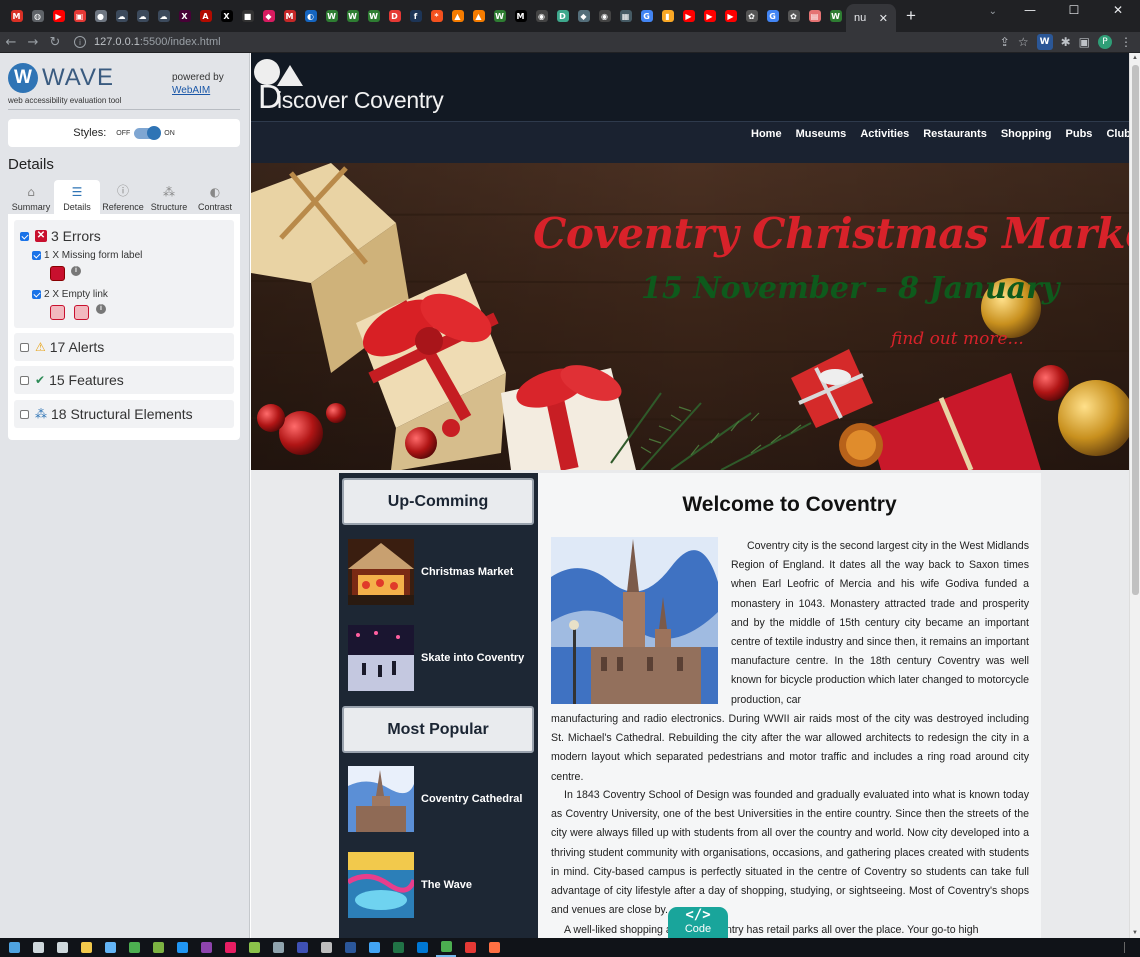 The width and height of the screenshot is (1140, 957). Describe the element at coordinates (24, 380) in the screenshot. I see `features-checkbox` at that location.